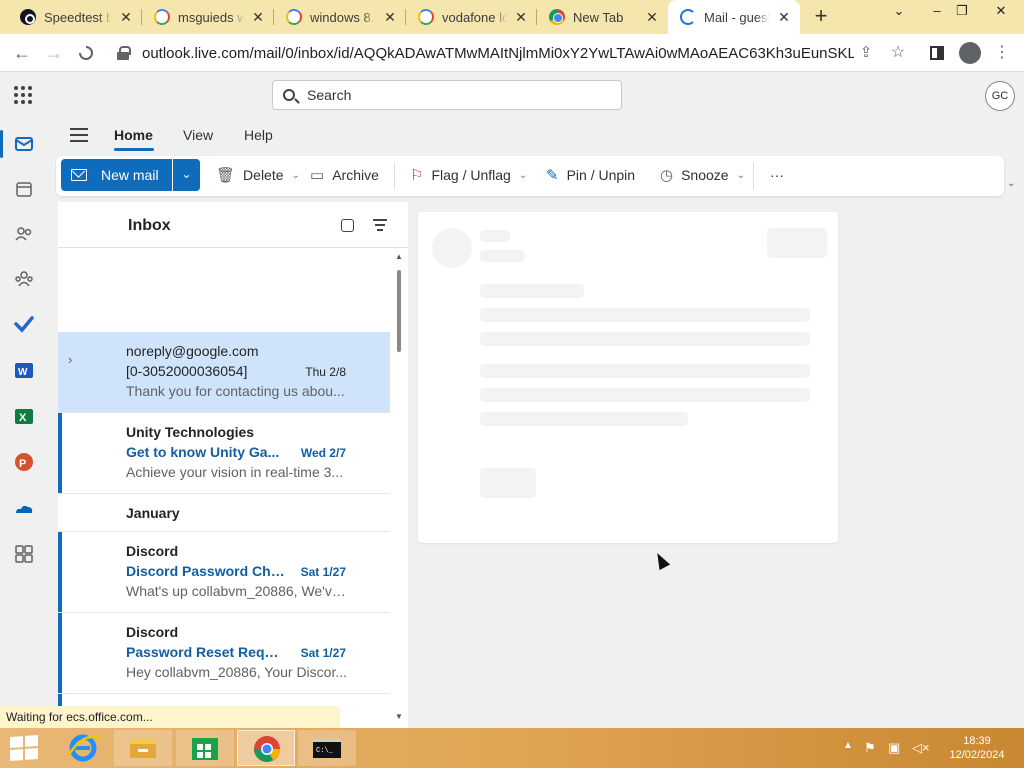 Image resolution: width=1024 pixels, height=768 pixels. Describe the element at coordinates (777, 175) in the screenshot. I see `more-options-button: ···` at that location.